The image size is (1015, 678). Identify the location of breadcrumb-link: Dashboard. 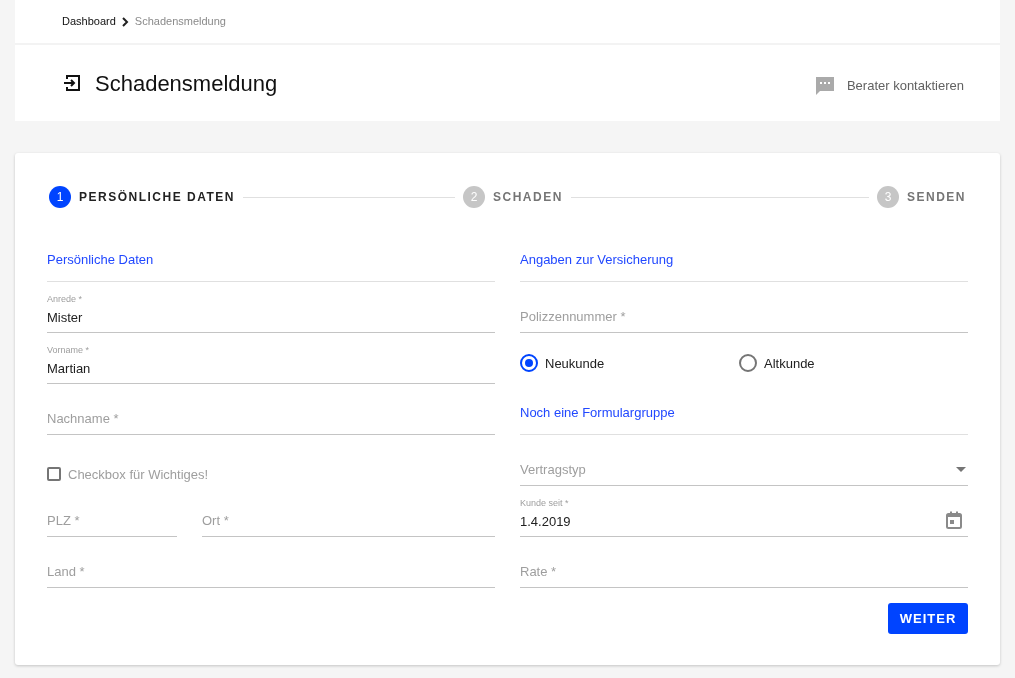
(89, 21).